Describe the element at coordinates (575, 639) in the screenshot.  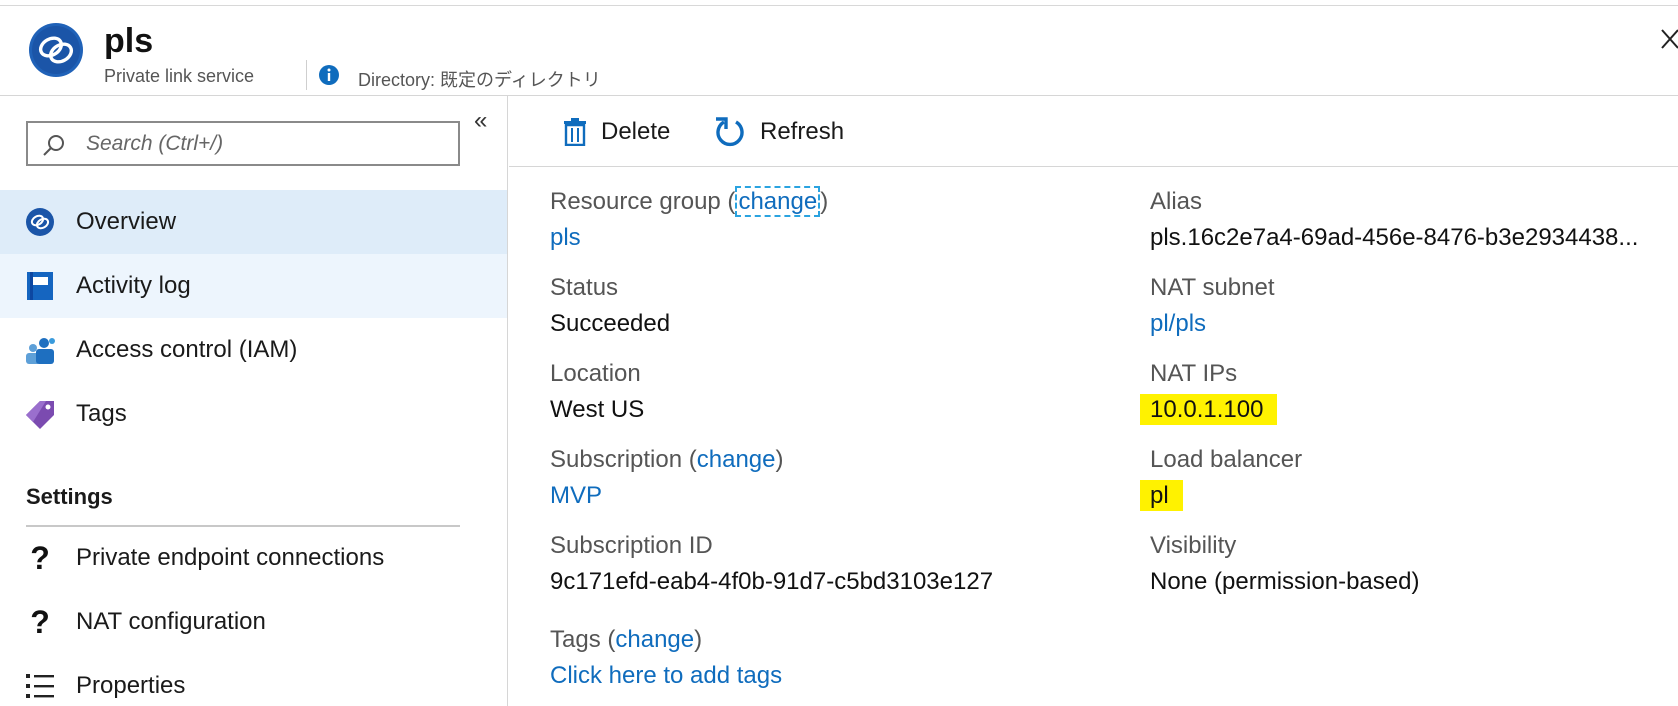
I see `field-label: Tags` at that location.